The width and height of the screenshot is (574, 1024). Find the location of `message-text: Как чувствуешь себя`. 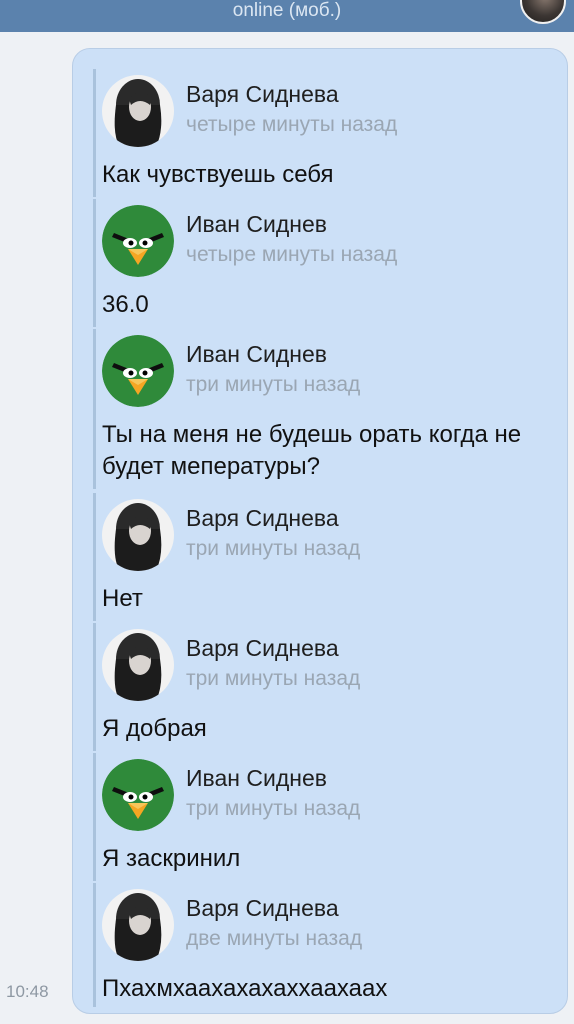

message-text: Как чувствуешь себя is located at coordinates (218, 174).